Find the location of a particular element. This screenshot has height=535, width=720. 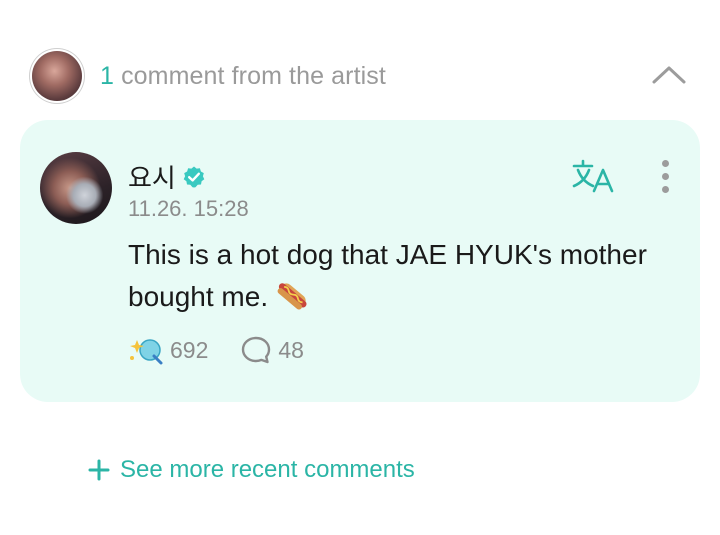

translate-icon is located at coordinates (594, 176).